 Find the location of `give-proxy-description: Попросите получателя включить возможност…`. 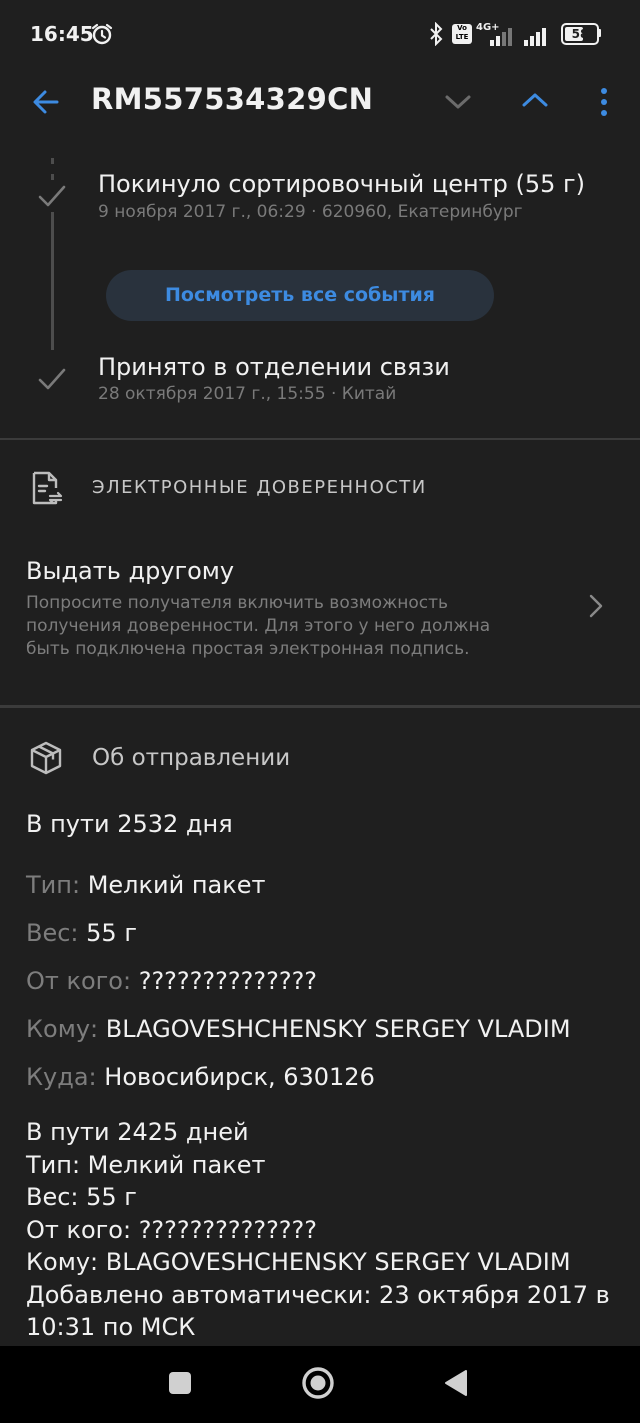

give-proxy-description: Попросите получателя включить возможност… is located at coordinates (258, 626).